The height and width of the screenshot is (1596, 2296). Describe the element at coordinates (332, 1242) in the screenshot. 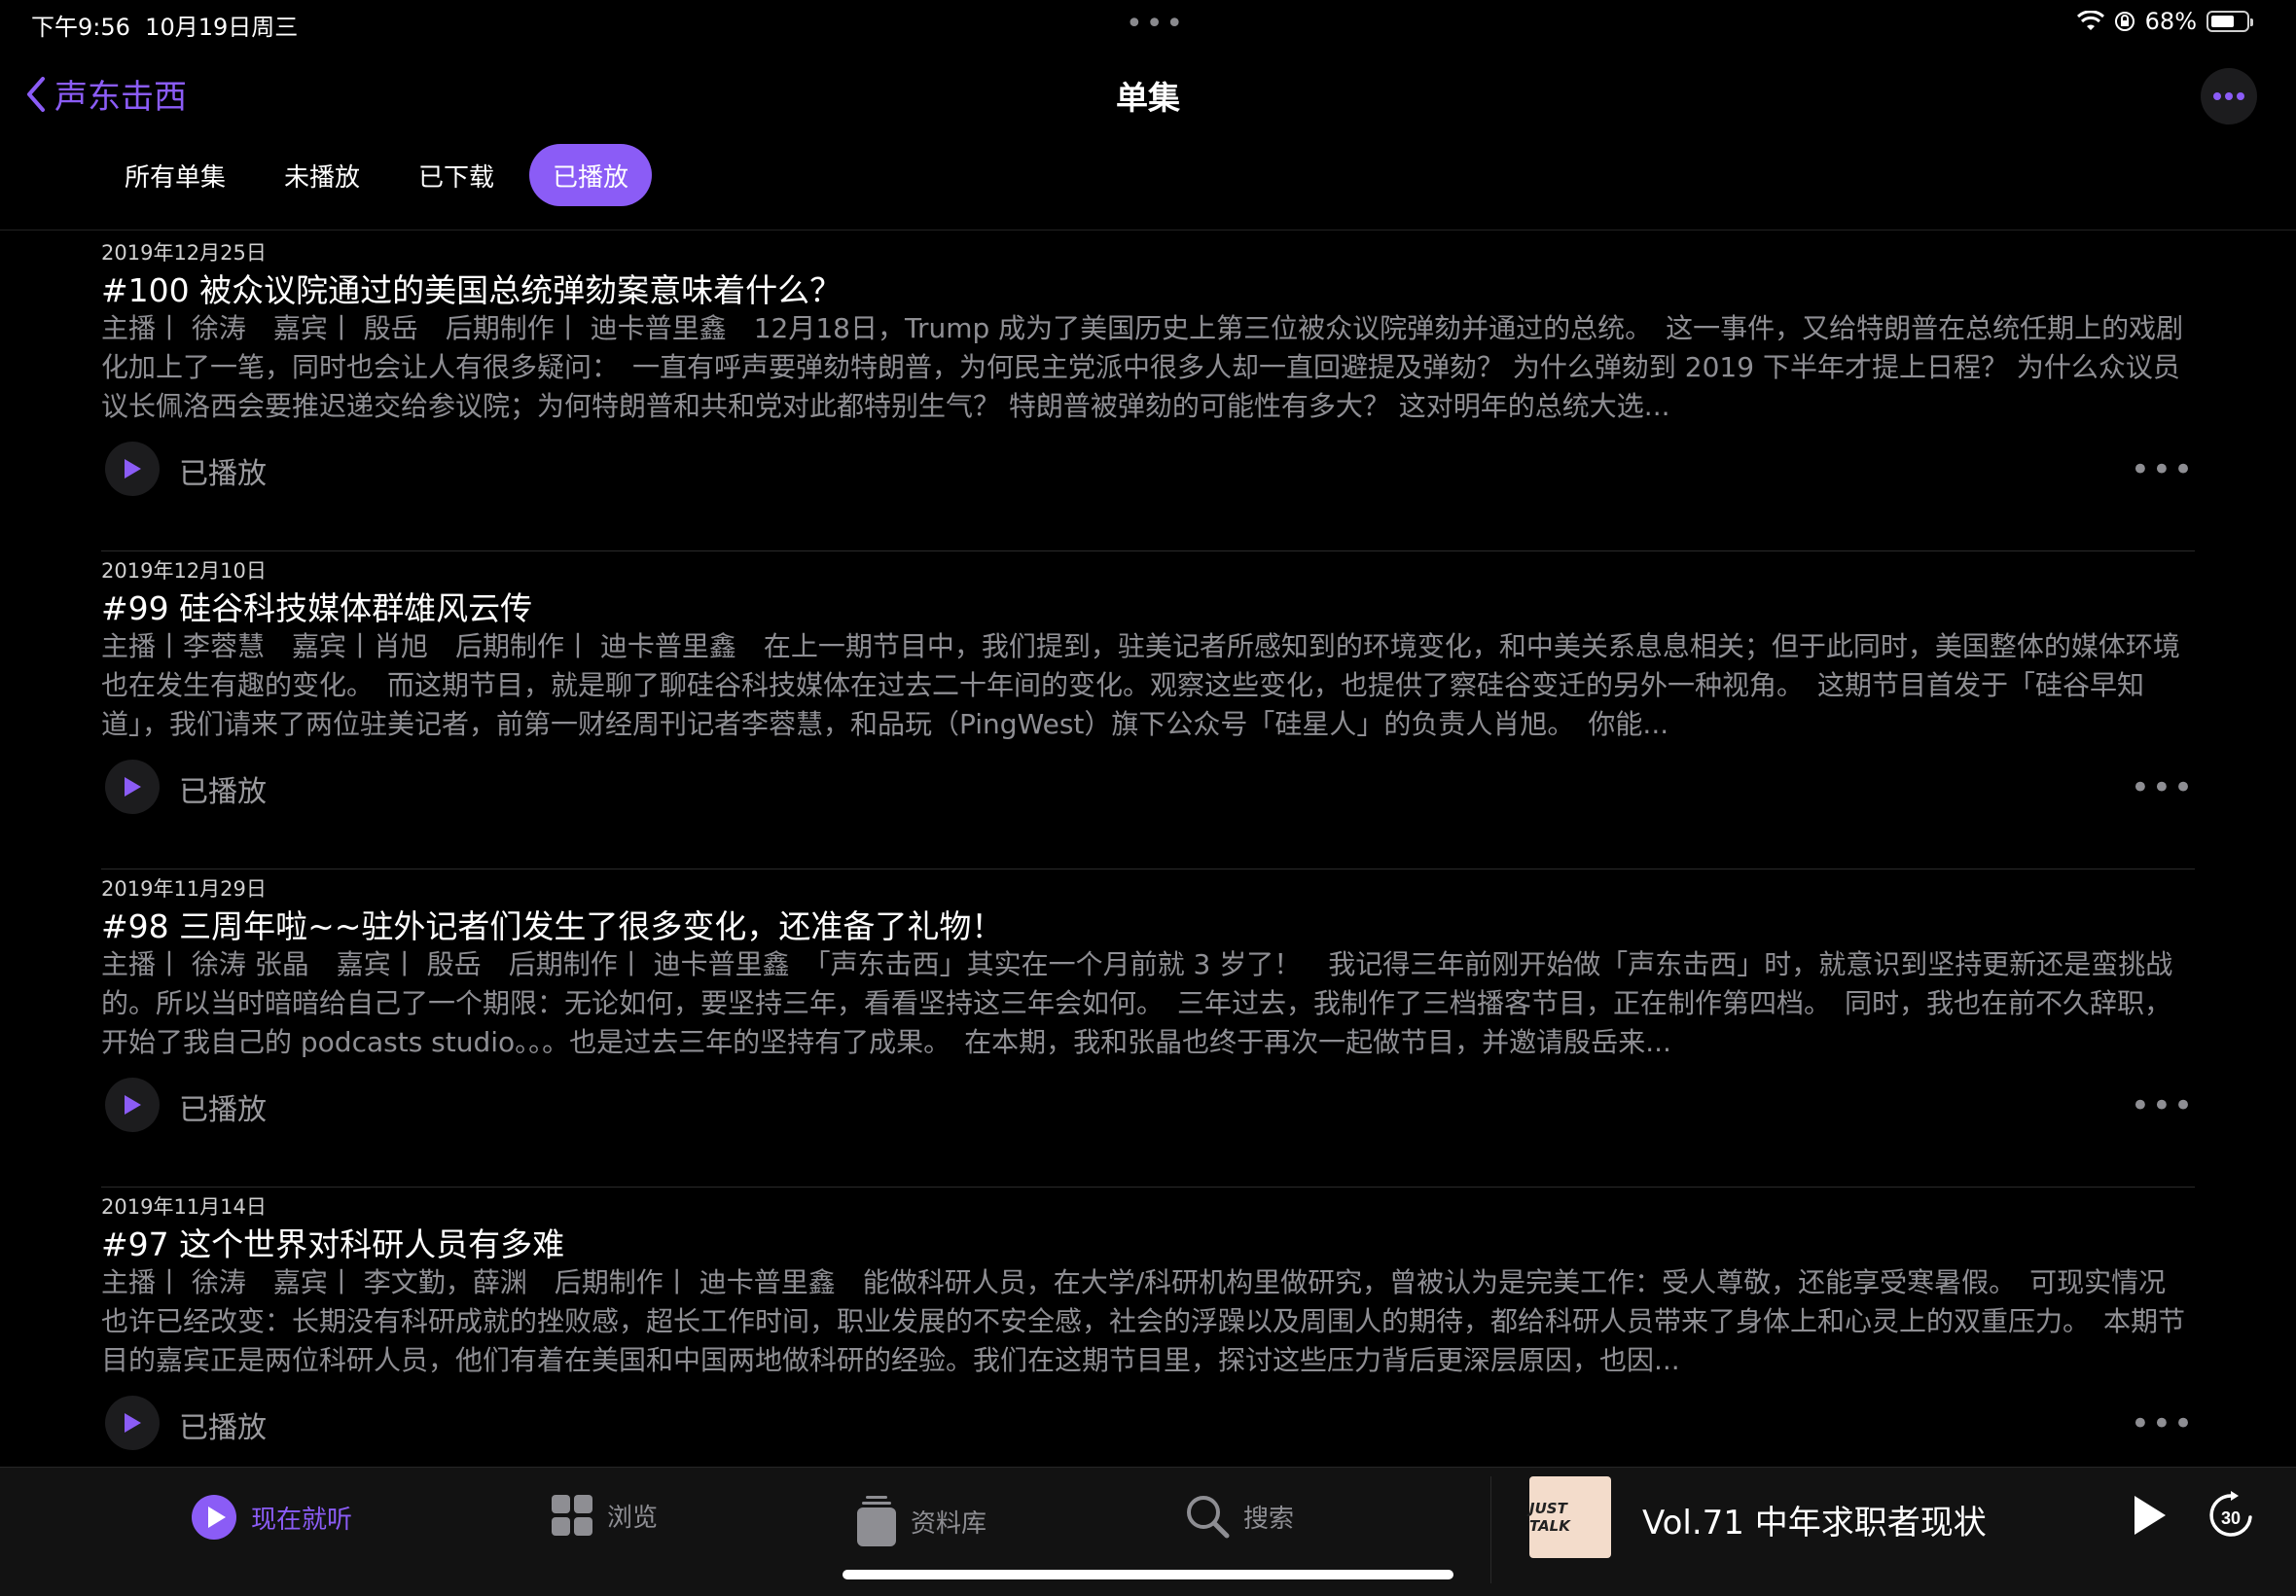

I see `episode-title: #97 这个世界对科研人员有多难` at that location.